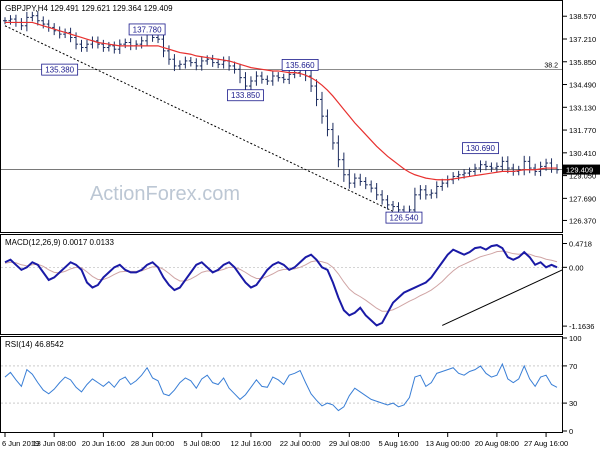 Image resolution: width=600 pixels, height=450 pixels. Describe the element at coordinates (60, 242) in the screenshot. I see `macd-pane-header: MACD(12,26,9) 0.0017 0.0133` at that location.